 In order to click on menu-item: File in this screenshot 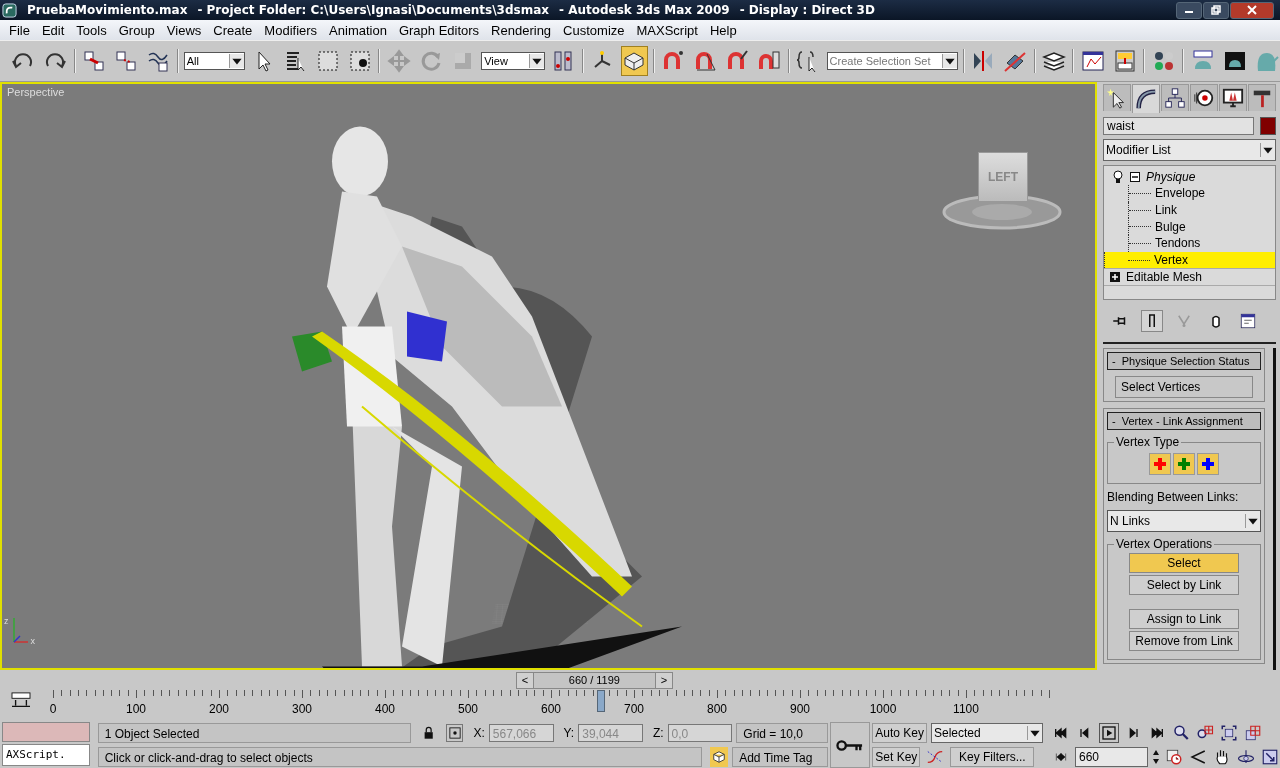, I will do `click(20, 30)`.